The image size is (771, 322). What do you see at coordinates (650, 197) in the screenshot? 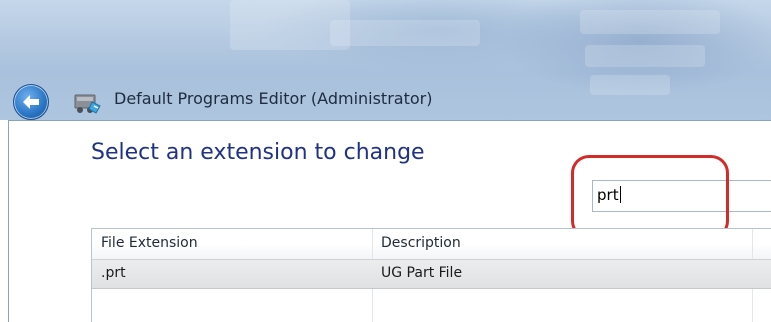
I see `highlight-annotation` at bounding box center [650, 197].